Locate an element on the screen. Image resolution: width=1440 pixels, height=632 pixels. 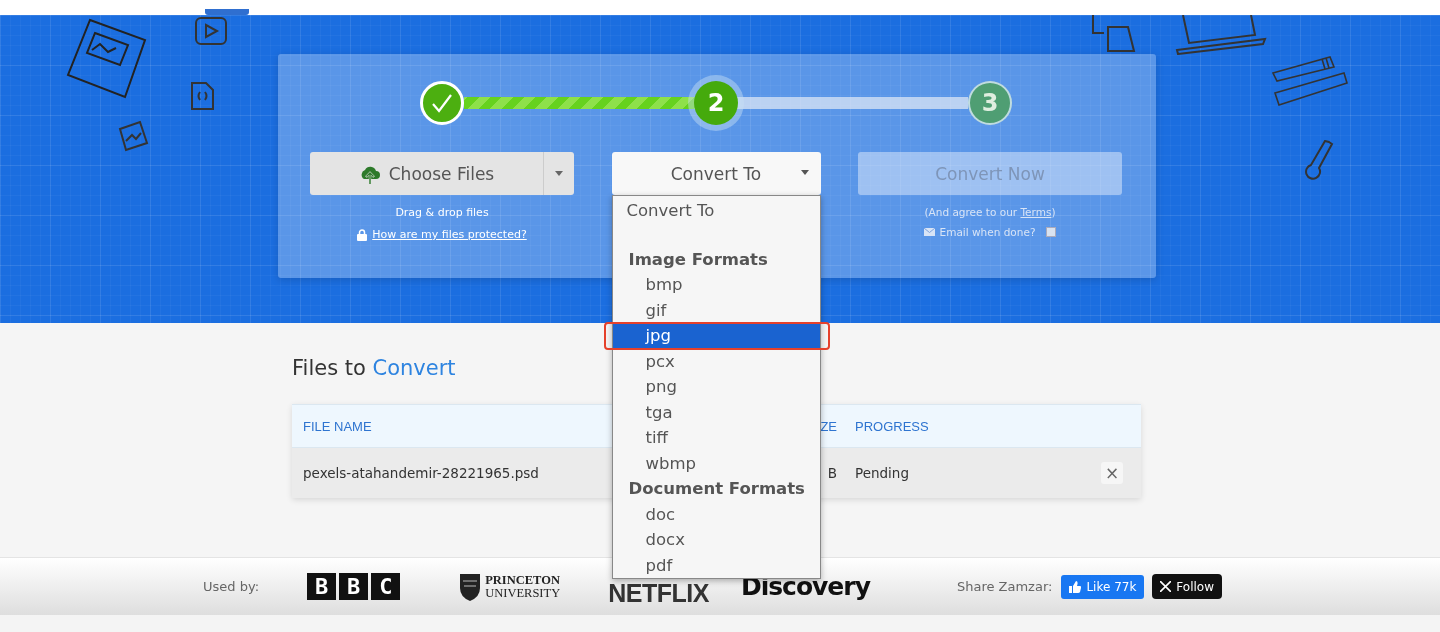
email-label: Email when done? is located at coordinates (987, 232).